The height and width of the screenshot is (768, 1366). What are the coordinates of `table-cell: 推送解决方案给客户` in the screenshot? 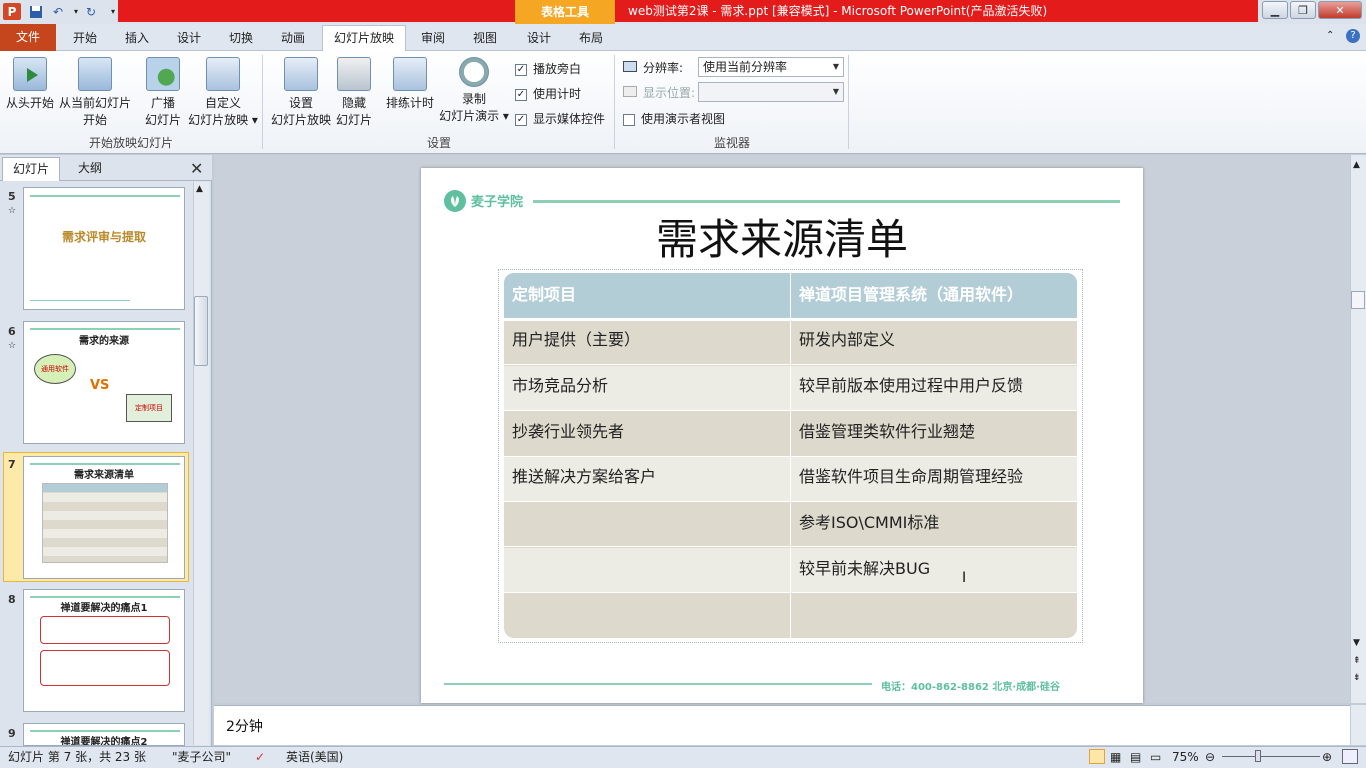 It's located at (584, 477).